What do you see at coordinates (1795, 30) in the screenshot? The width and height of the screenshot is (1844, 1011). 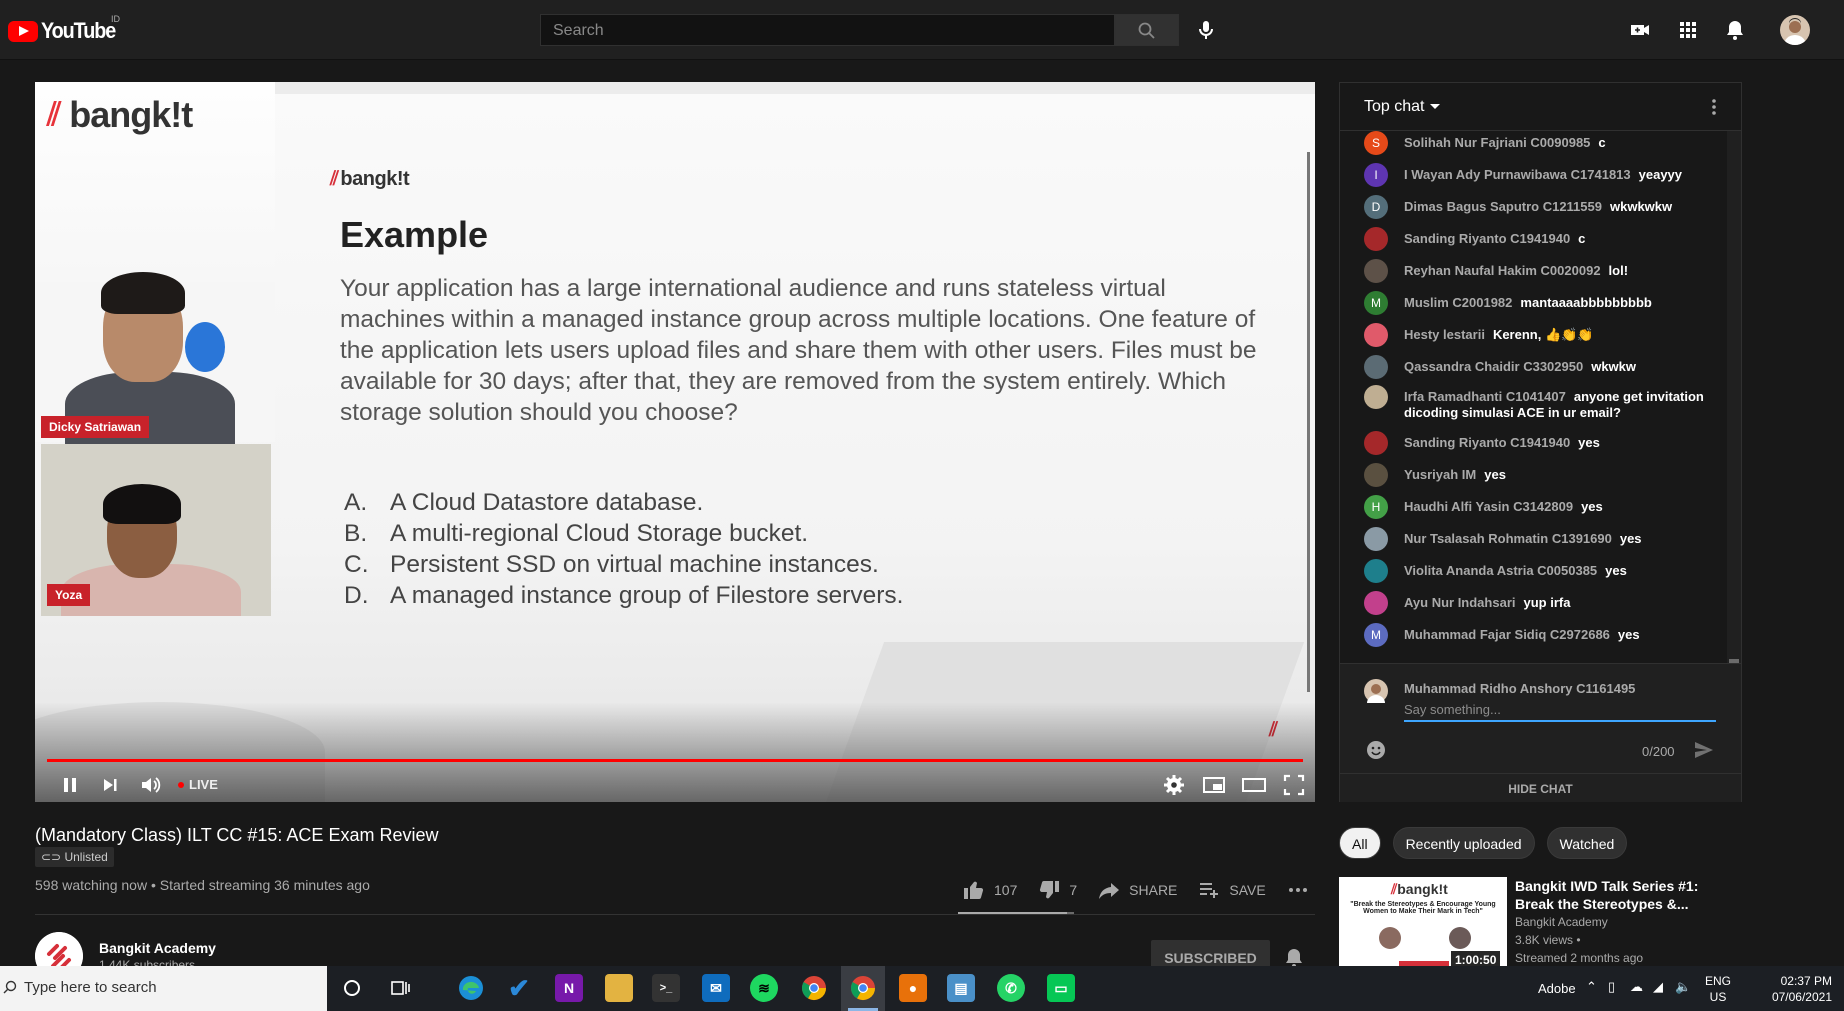 I see `account-avatar` at bounding box center [1795, 30].